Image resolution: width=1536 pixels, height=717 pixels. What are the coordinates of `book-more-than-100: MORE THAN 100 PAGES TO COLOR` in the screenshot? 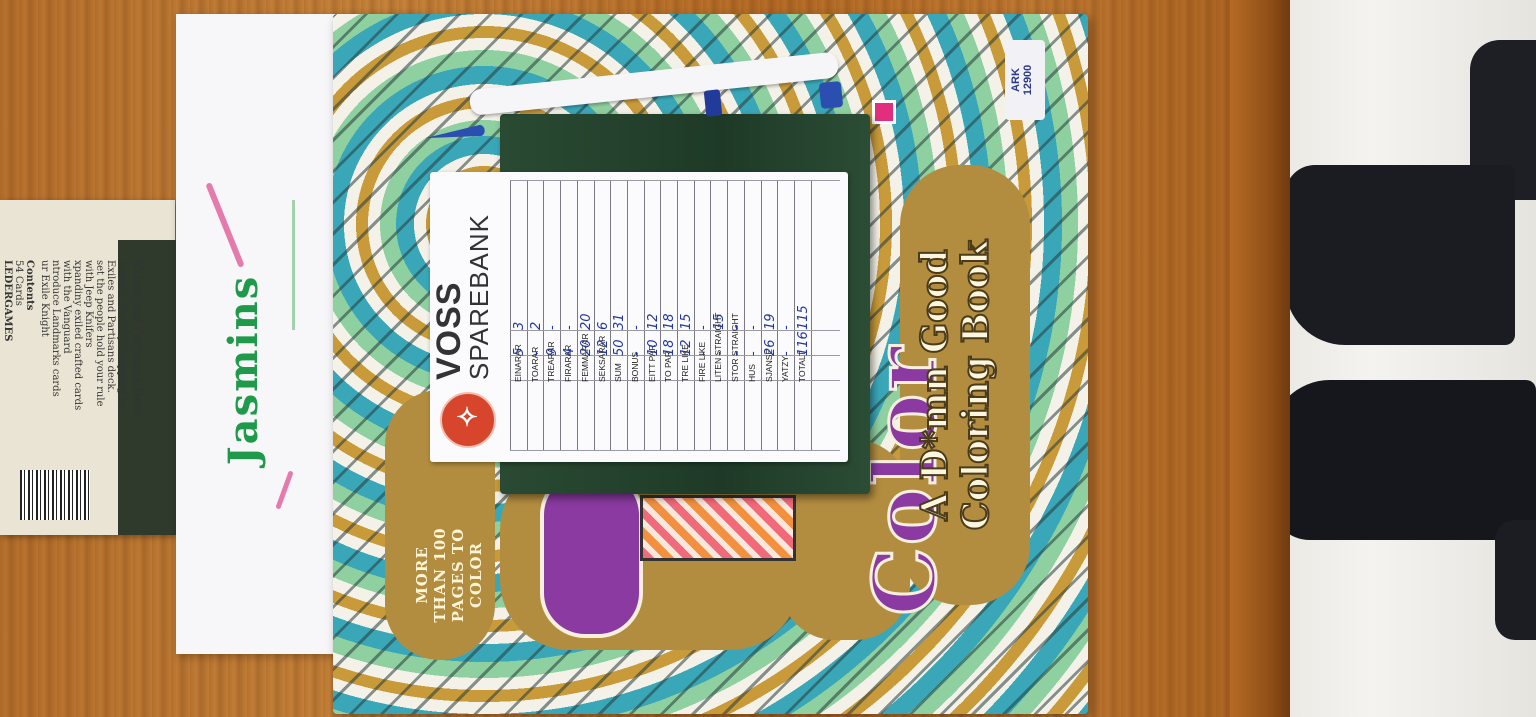 It's located at (453, 575).